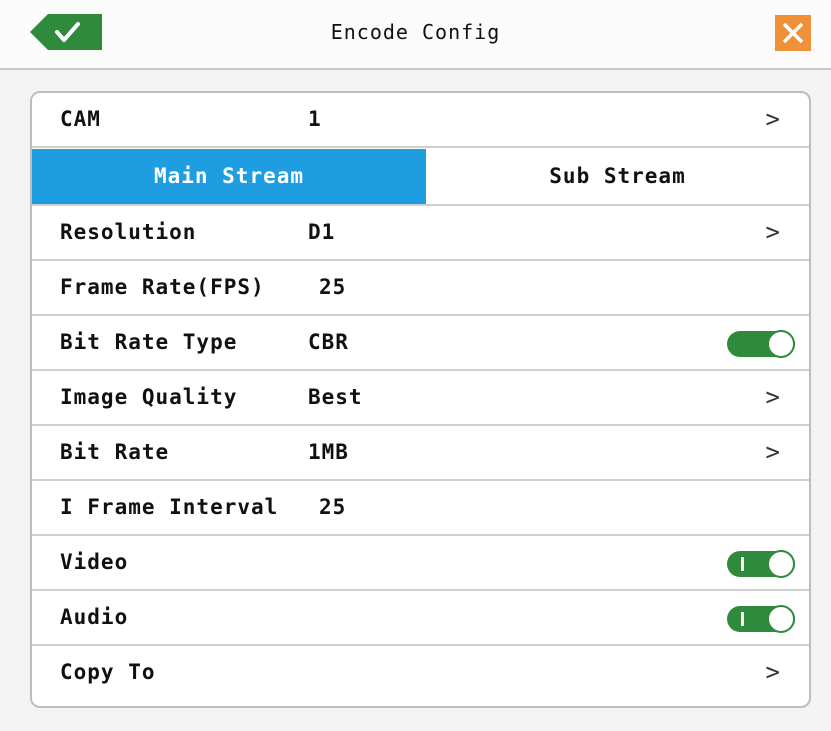 The width and height of the screenshot is (831, 731). Describe the element at coordinates (420, 618) in the screenshot. I see `audio-row: Audio` at that location.